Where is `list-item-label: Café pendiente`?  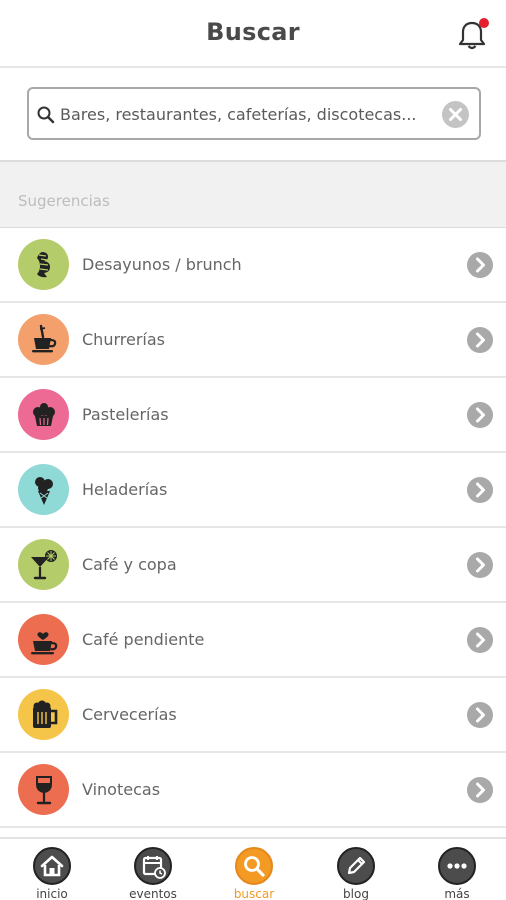 list-item-label: Café pendiente is located at coordinates (143, 639).